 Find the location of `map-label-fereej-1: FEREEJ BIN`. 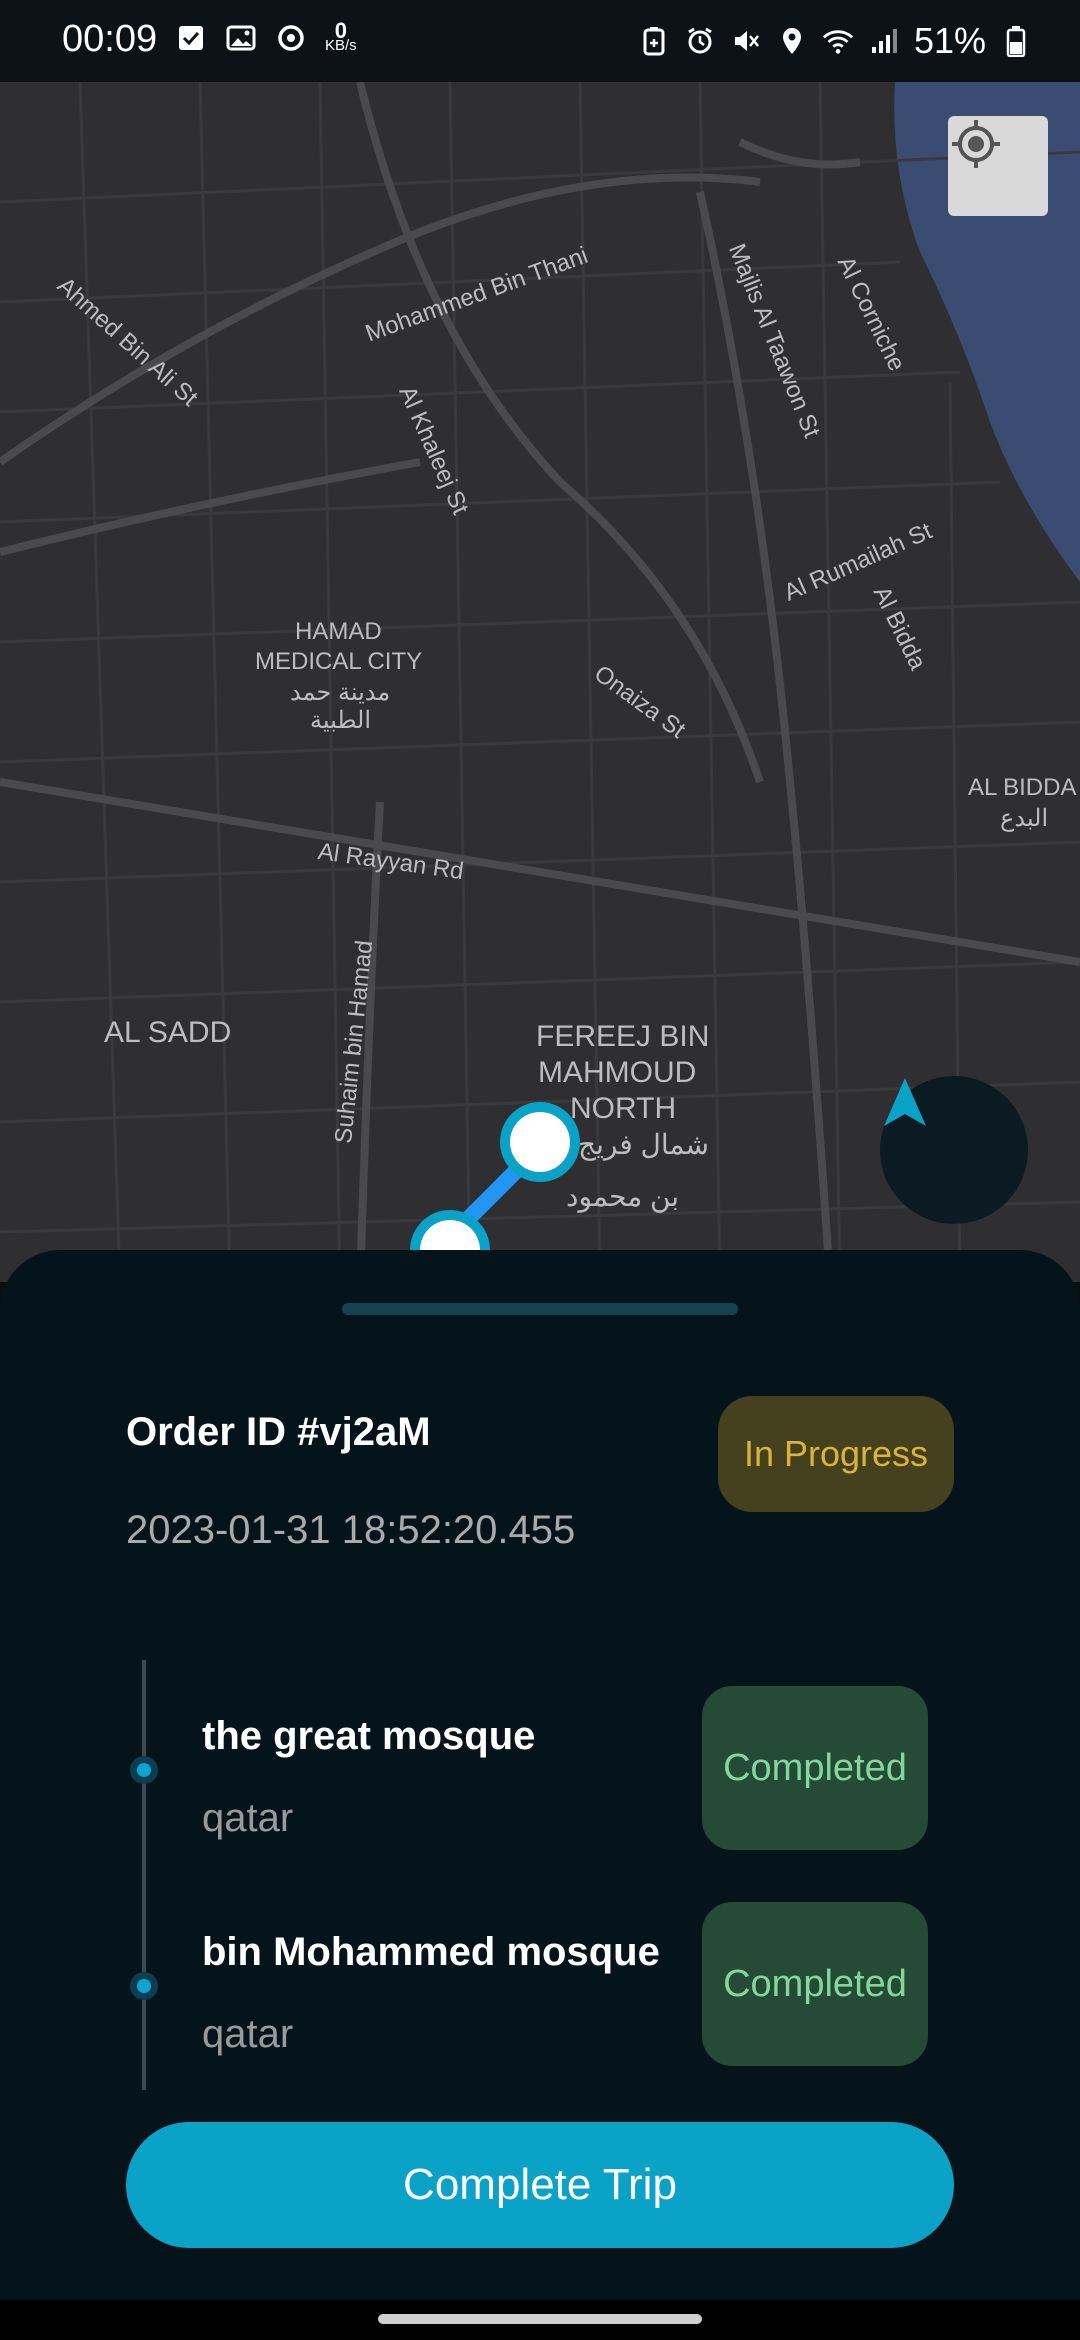

map-label-fereej-1: FEREEJ BIN is located at coordinates (623, 1036).